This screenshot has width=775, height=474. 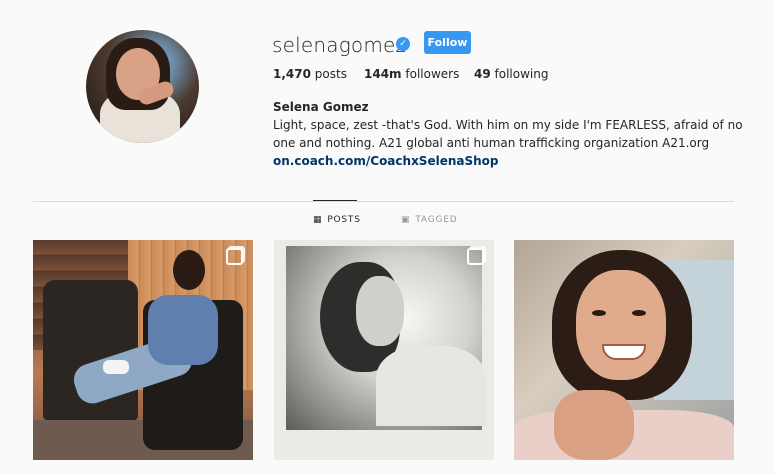 What do you see at coordinates (599, 313) in the screenshot?
I see `post3-eye-left` at bounding box center [599, 313].